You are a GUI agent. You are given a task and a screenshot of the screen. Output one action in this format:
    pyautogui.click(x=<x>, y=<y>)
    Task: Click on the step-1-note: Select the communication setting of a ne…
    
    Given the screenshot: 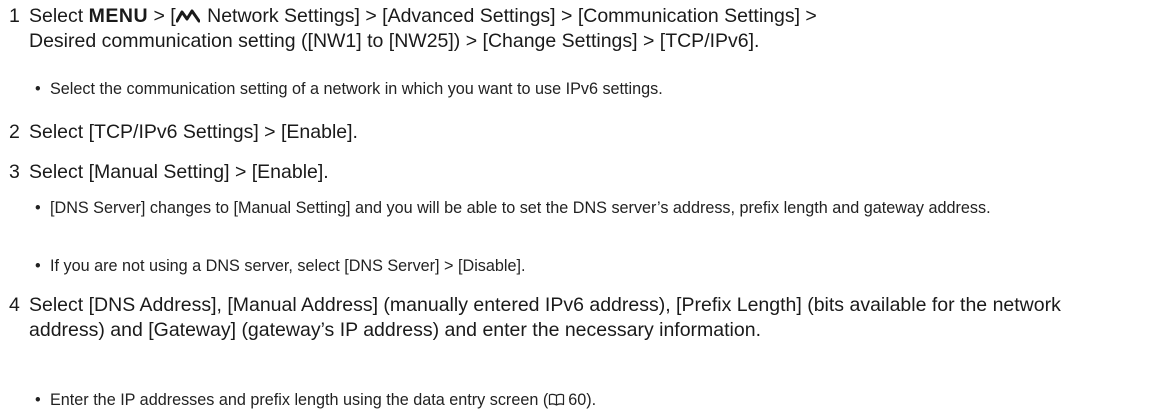 What is the action you would take?
    pyautogui.click(x=570, y=89)
    